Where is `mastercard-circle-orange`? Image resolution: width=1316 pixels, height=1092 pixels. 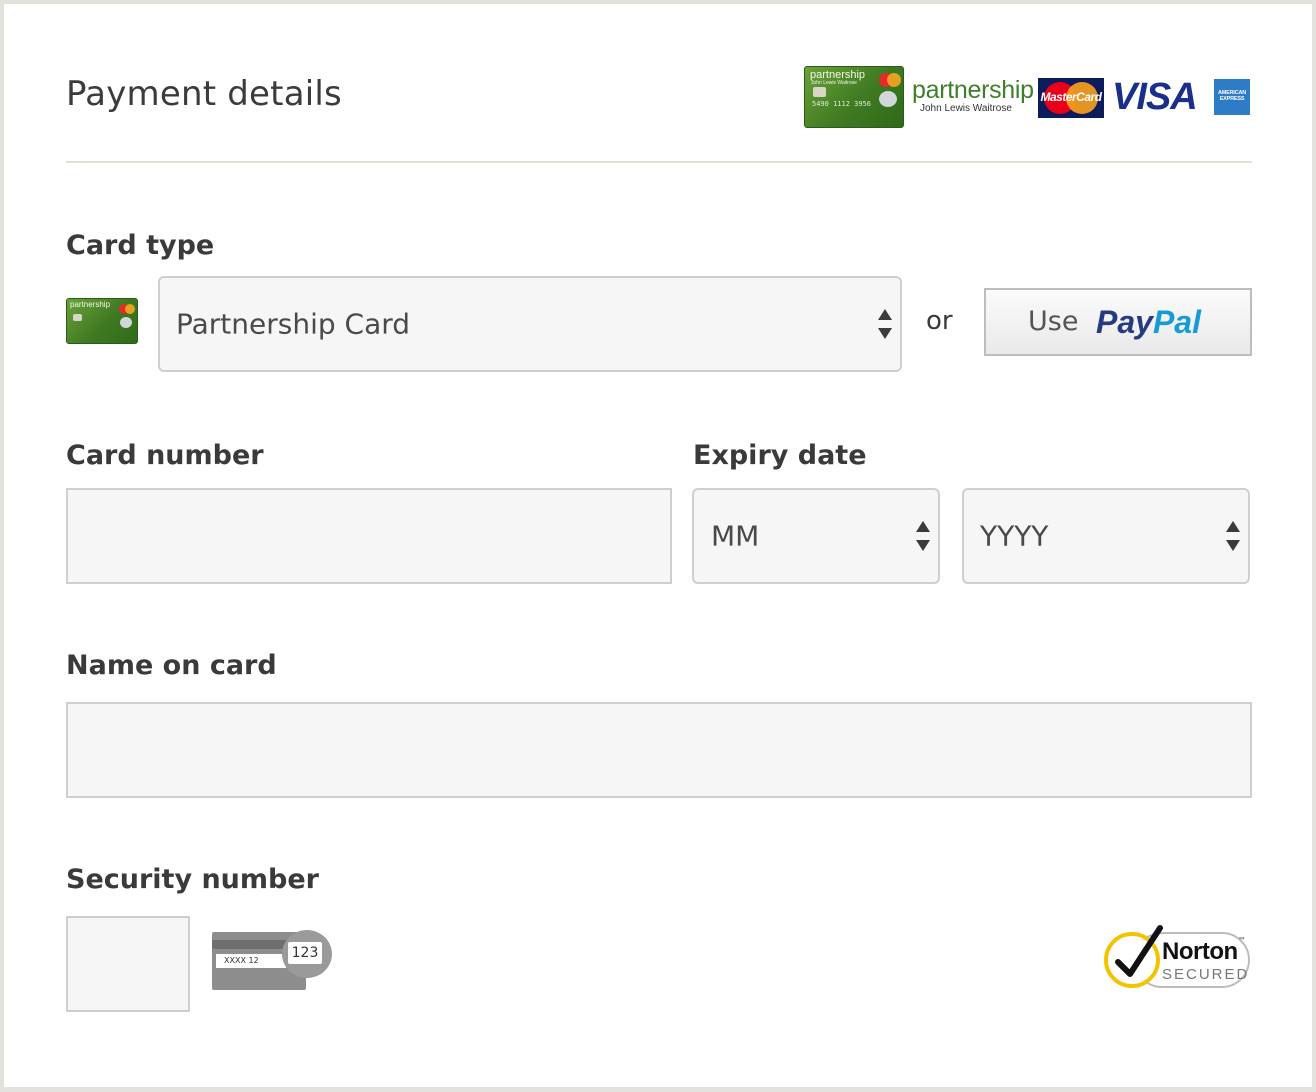 mastercard-circle-orange is located at coordinates (894, 80).